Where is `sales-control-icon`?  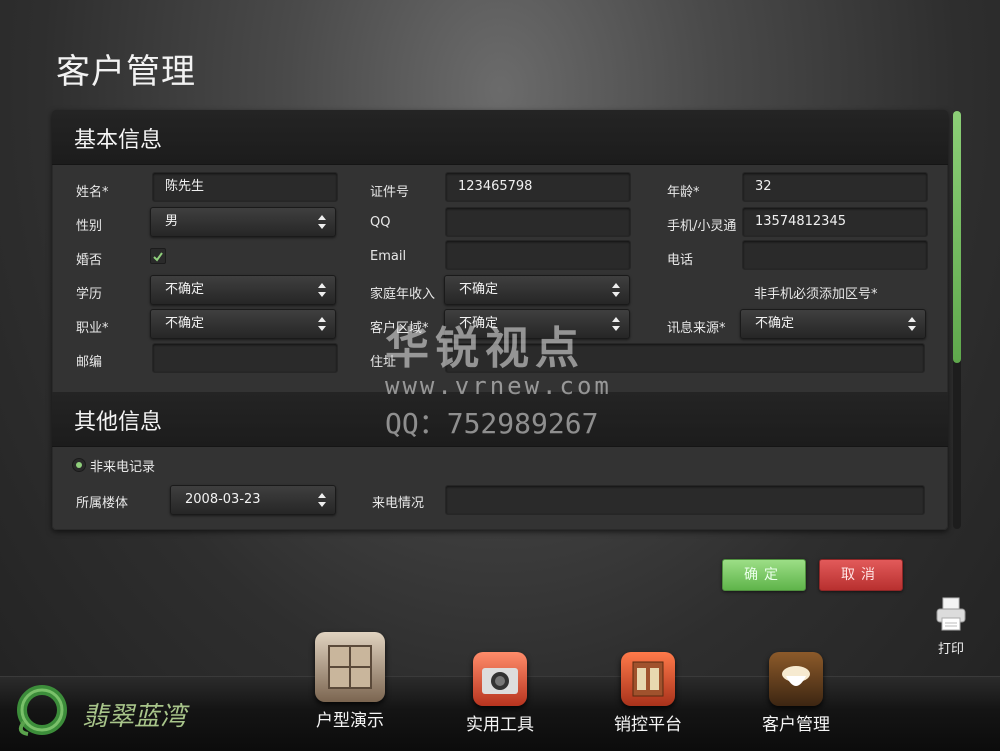 sales-control-icon is located at coordinates (648, 679).